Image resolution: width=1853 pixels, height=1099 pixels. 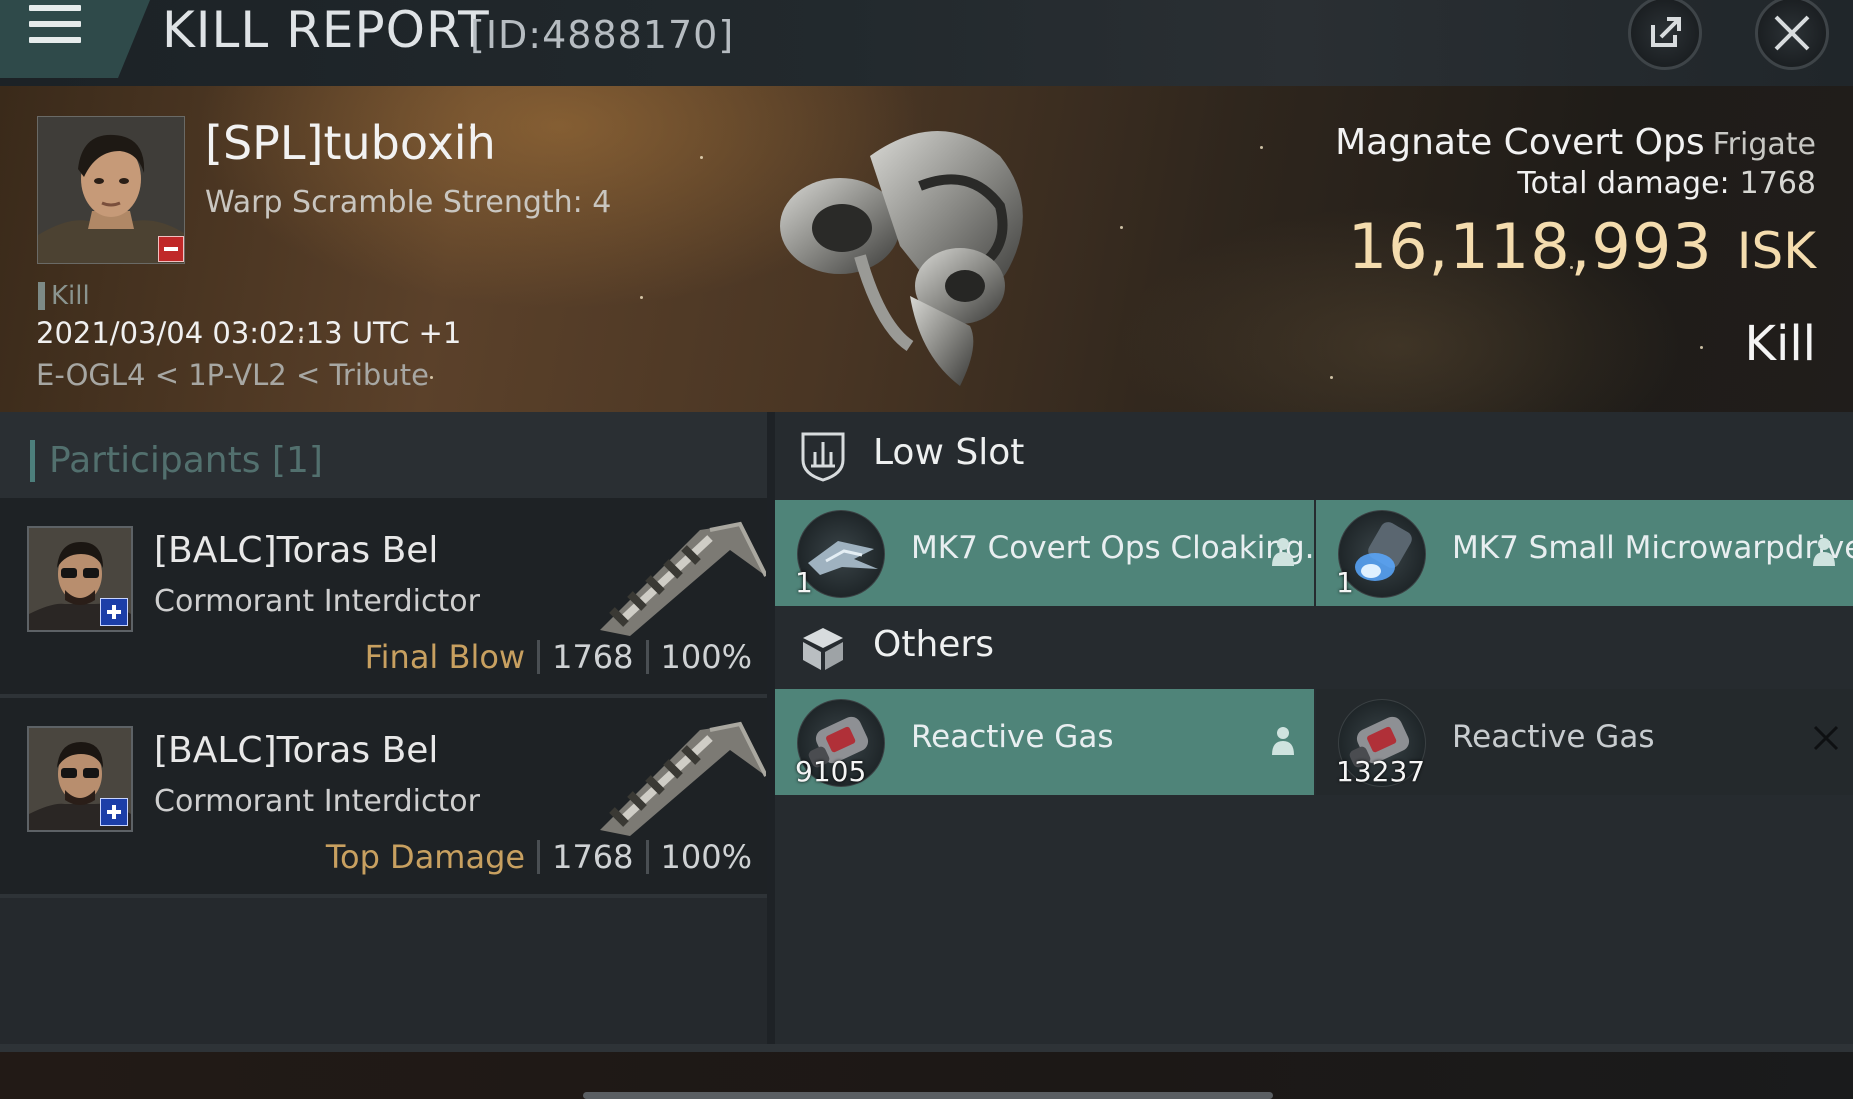 I want to click on total-damage-value: 1768, so click(x=1777, y=183).